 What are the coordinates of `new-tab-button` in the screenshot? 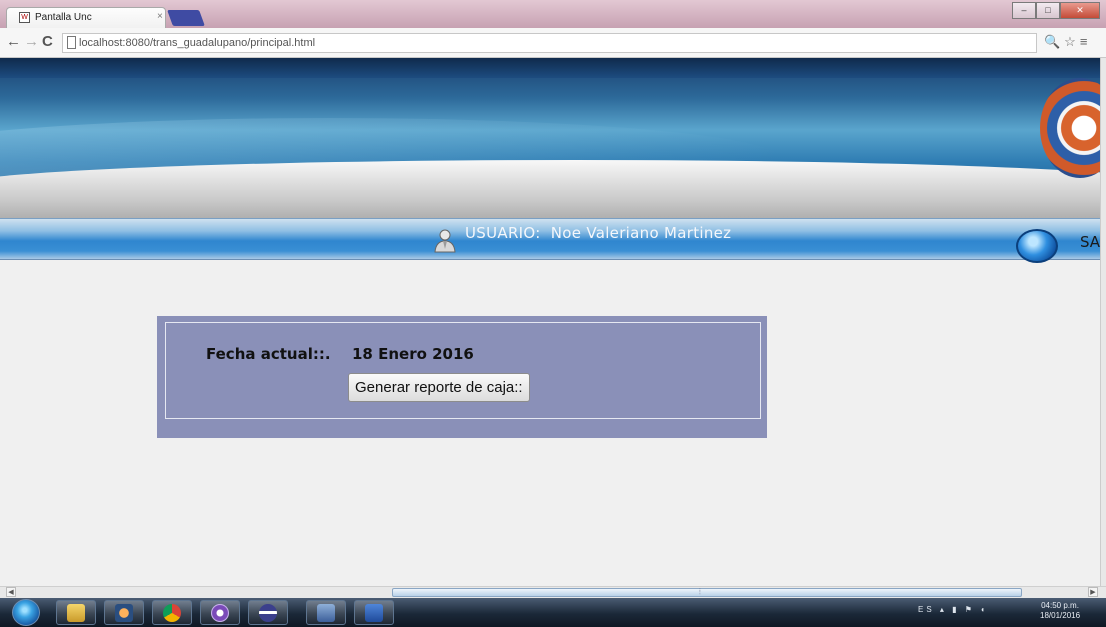 It's located at (186, 18).